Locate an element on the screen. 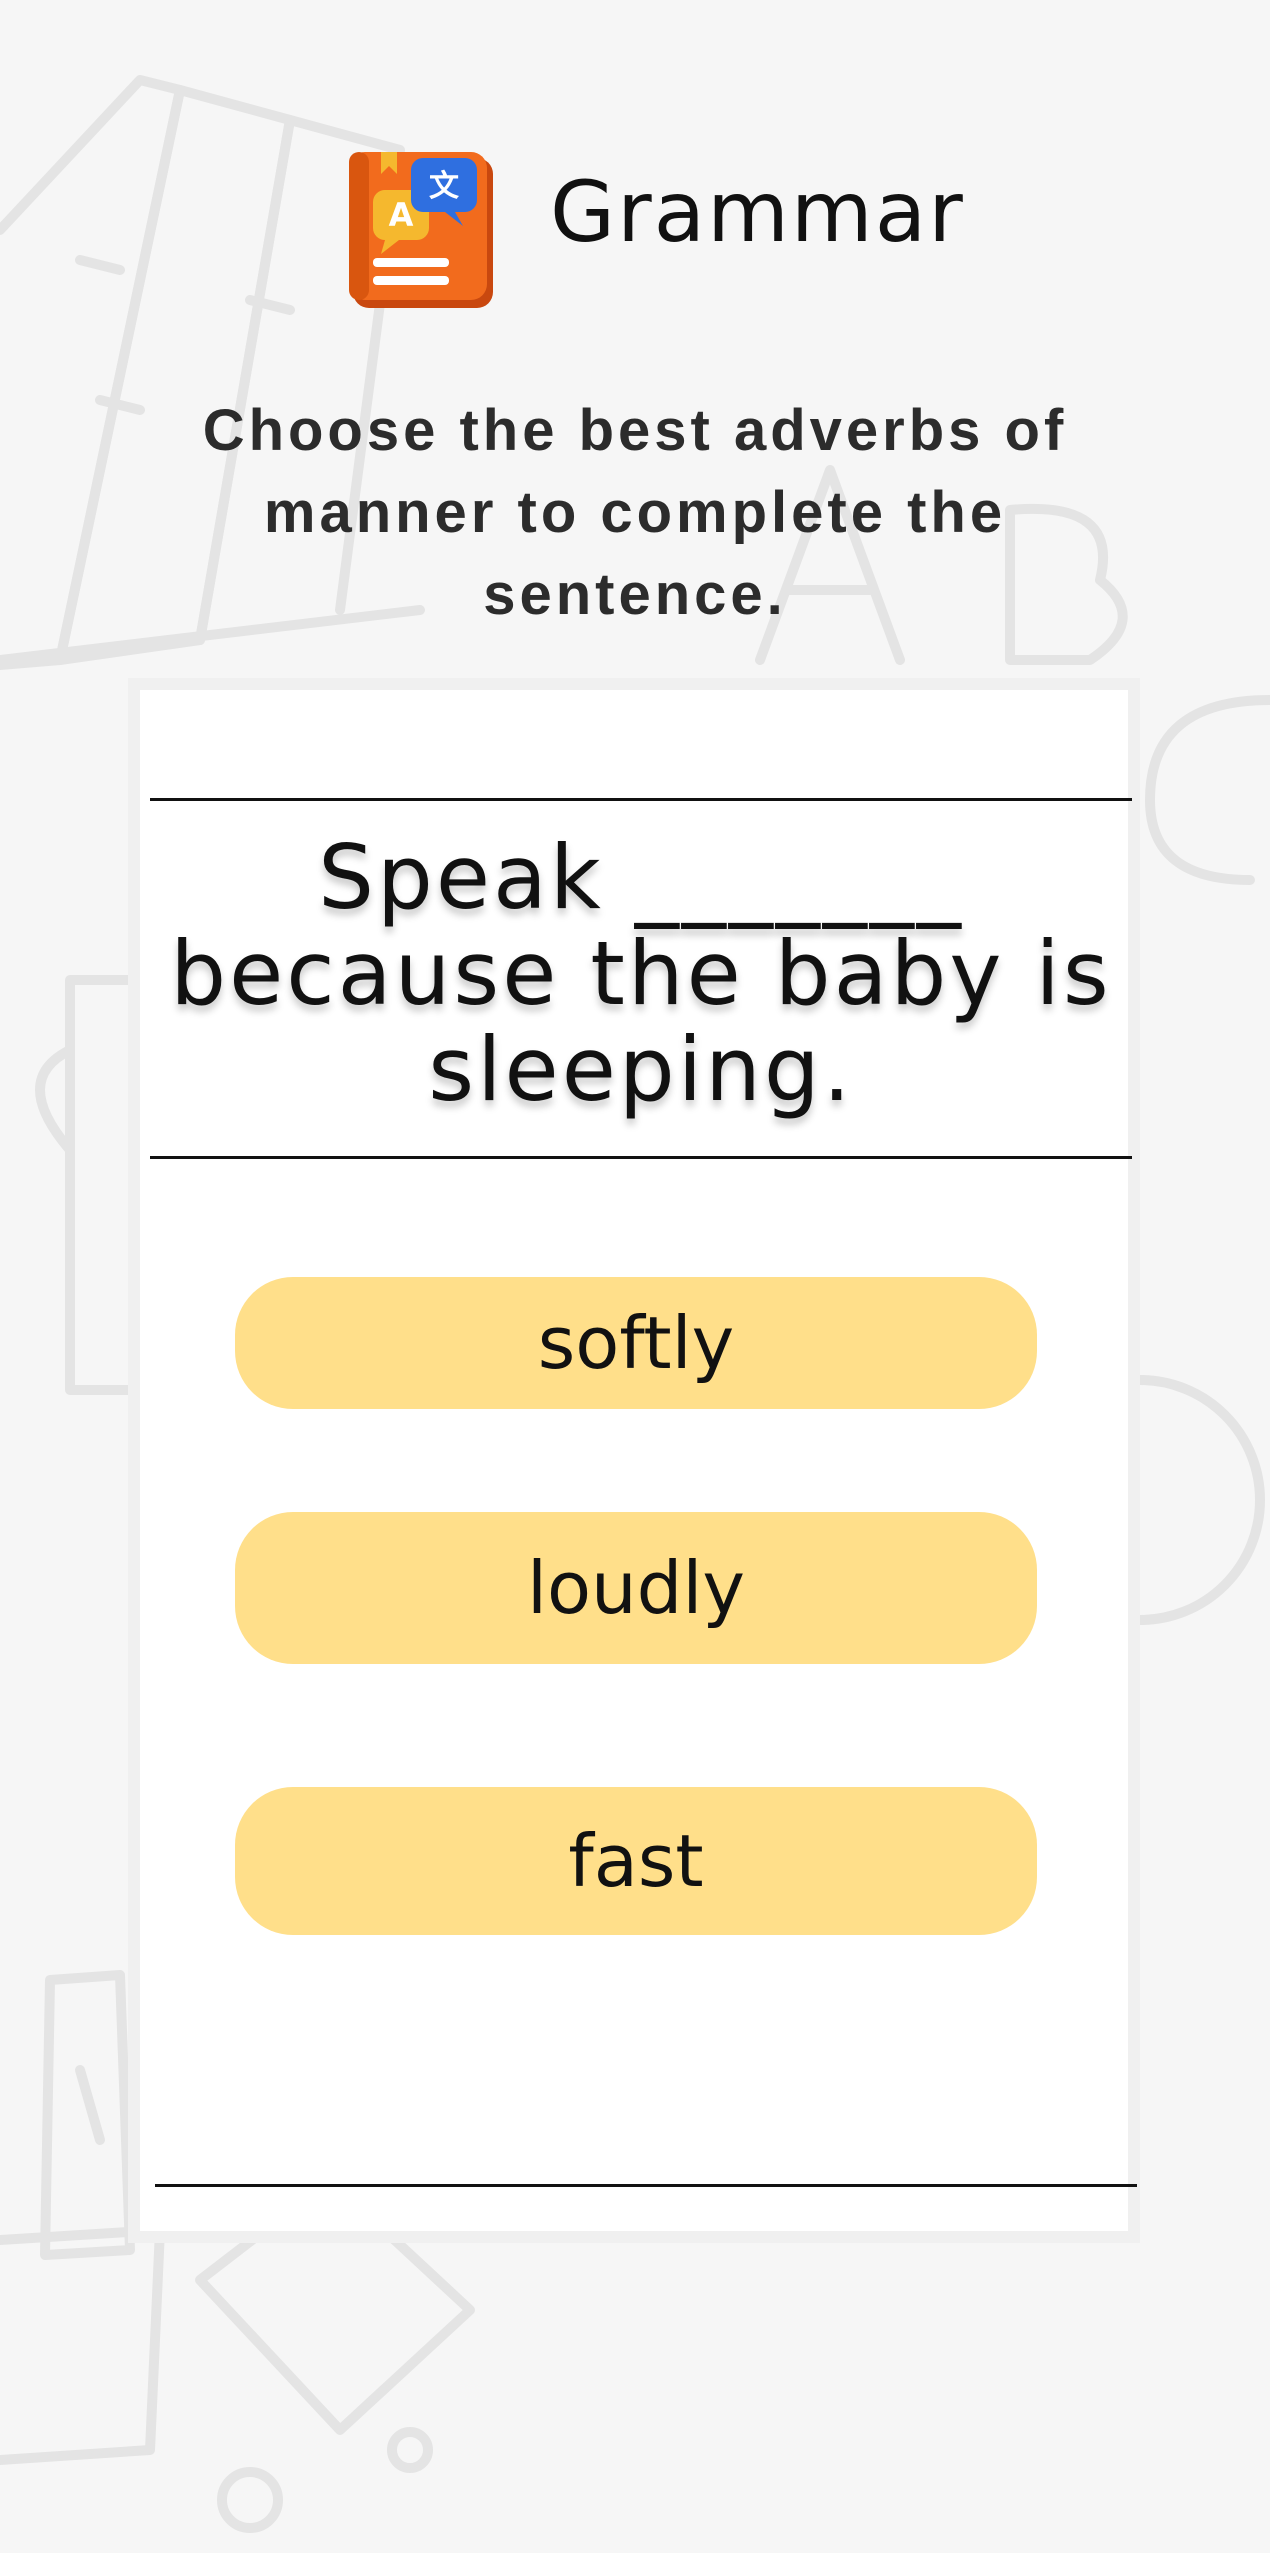 Image resolution: width=1270 pixels, height=2553 pixels. grammar-book-icon: A 文 is located at coordinates (425, 230).